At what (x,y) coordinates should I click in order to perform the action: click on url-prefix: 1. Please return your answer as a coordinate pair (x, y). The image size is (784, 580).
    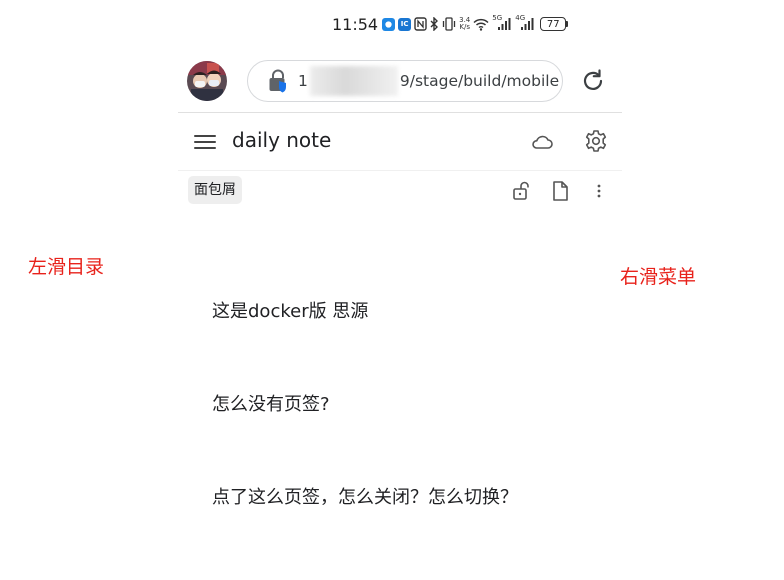
    Looking at the image, I should click on (303, 81).